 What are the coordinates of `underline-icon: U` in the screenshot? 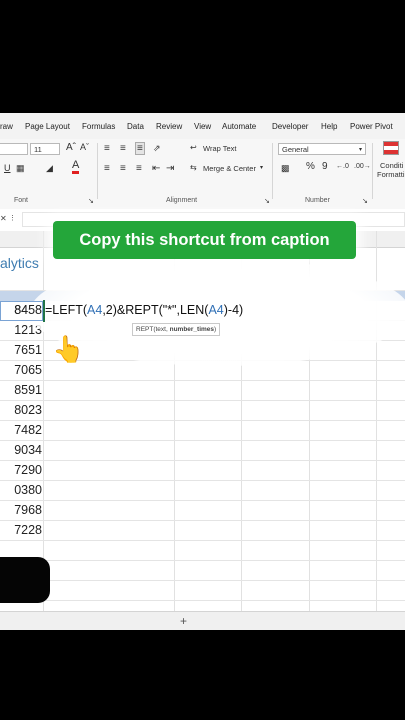 It's located at (7, 168).